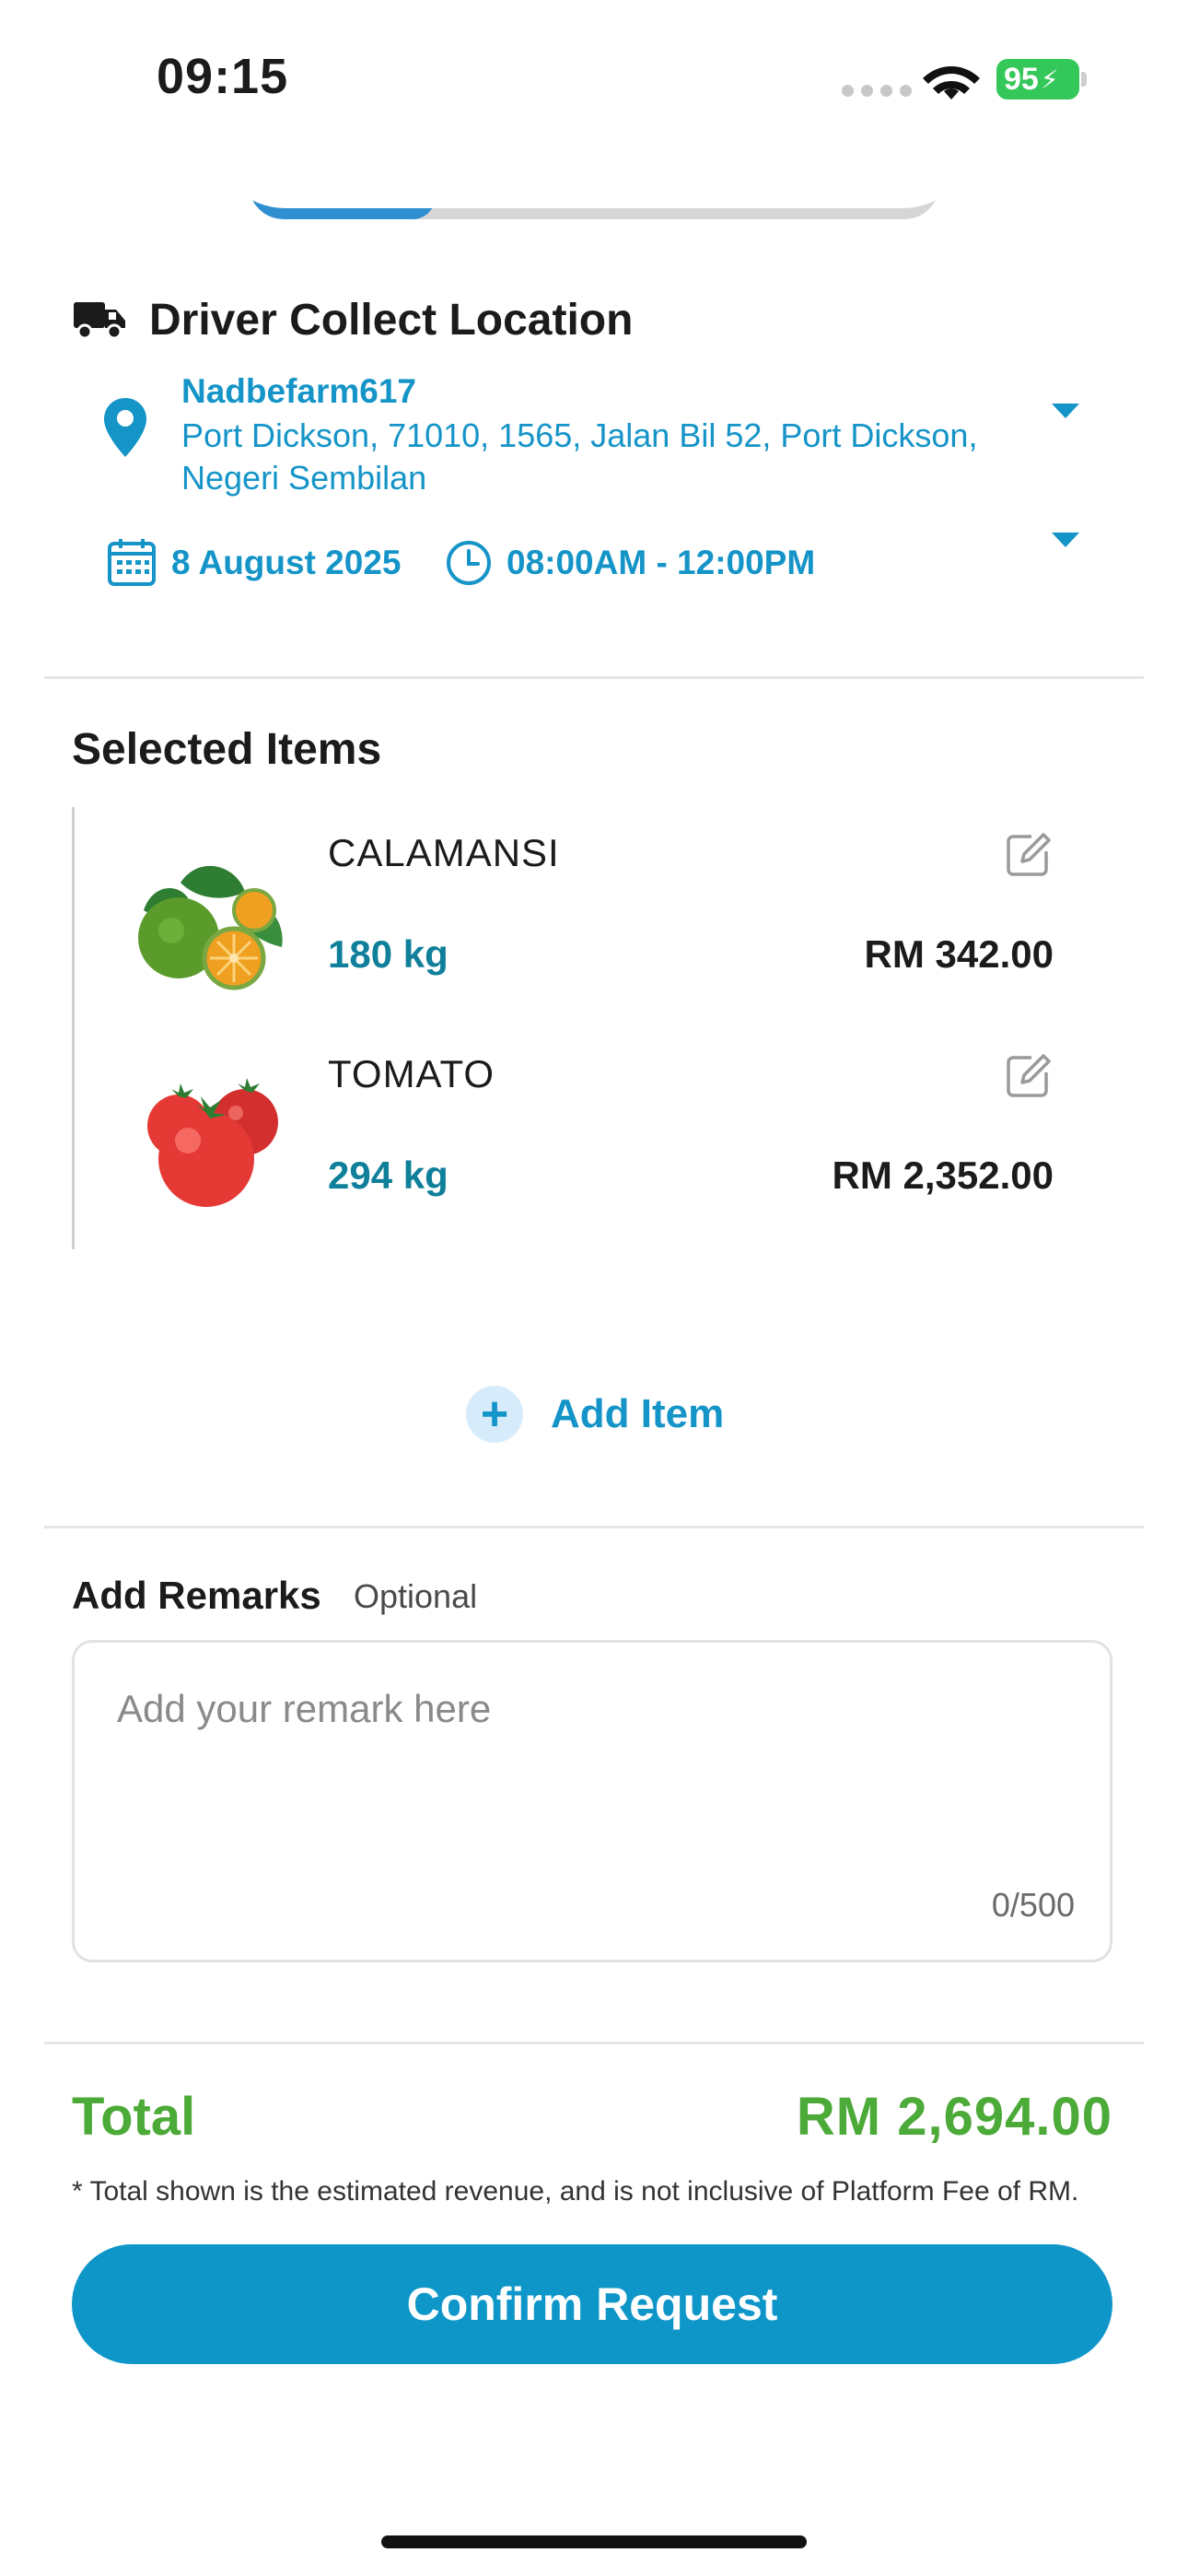  Describe the element at coordinates (73, 1028) in the screenshot. I see `items-rail` at that location.